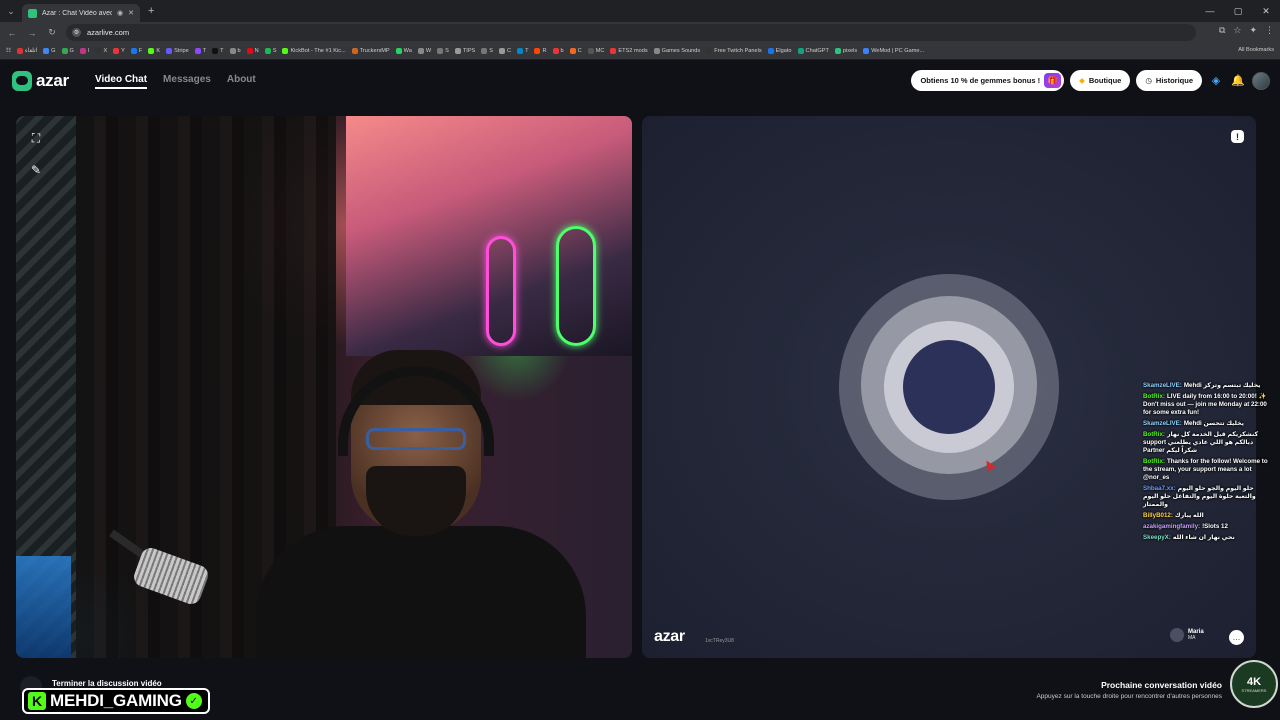 This screenshot has height=720, width=1280. I want to click on bookmark-item: pixels, so click(846, 51).